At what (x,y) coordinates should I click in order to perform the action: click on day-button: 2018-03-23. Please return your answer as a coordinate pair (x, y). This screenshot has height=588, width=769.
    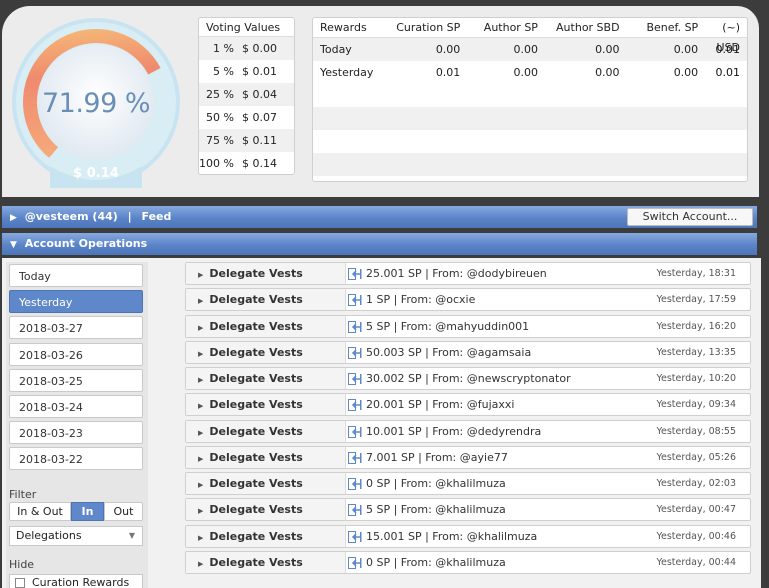
    Looking at the image, I should click on (76, 433).